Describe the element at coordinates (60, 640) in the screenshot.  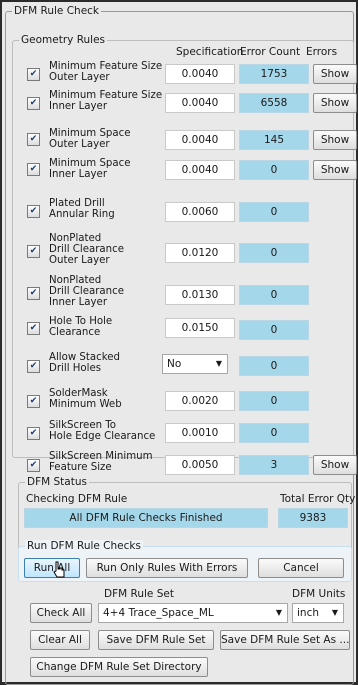
I see `clear-all-button: Clear All` at that location.